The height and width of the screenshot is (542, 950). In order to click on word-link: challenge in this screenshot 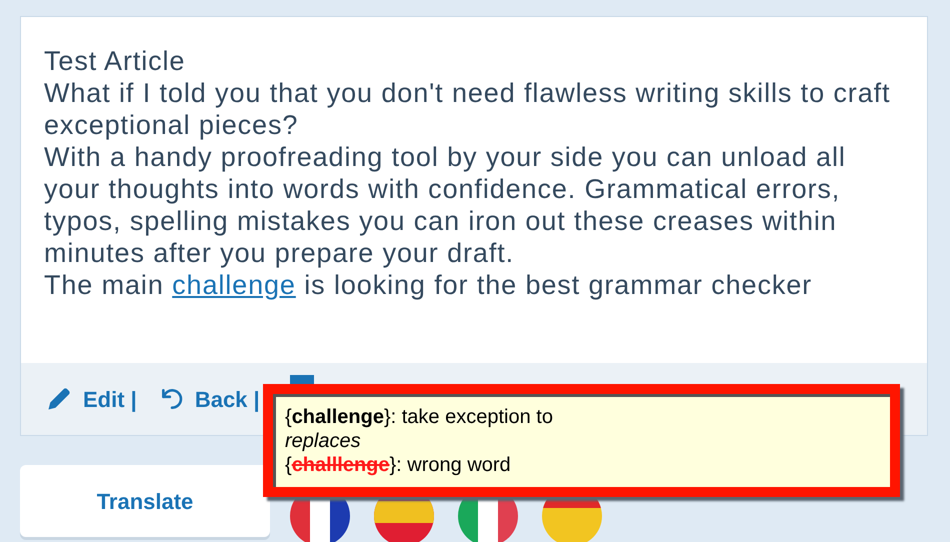, I will do `click(234, 285)`.